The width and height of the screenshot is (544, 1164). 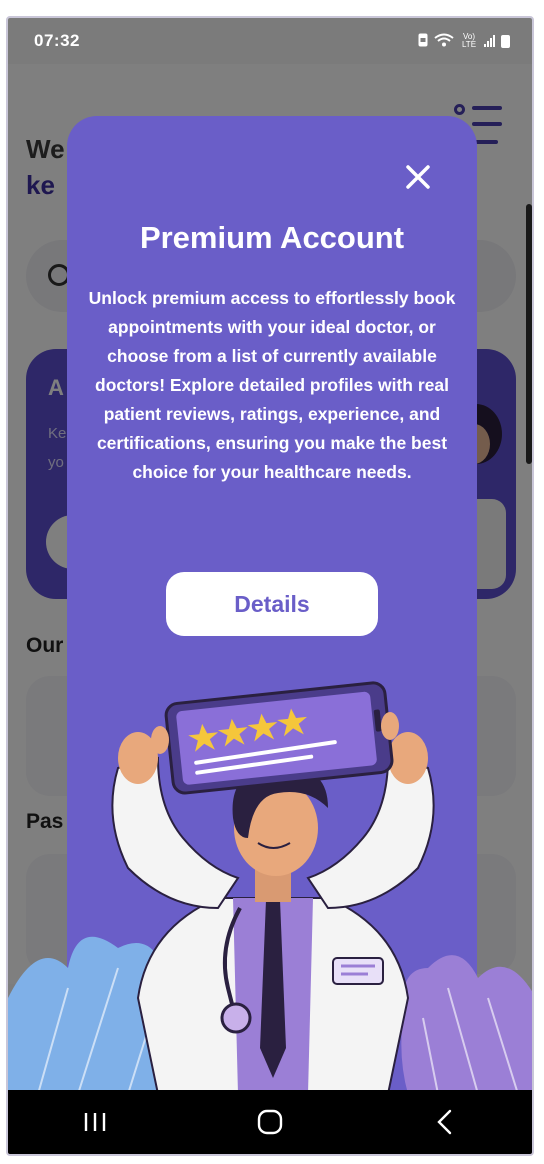 I want to click on status-bar: 07:32 Vo) LTE, so click(x=270, y=41).